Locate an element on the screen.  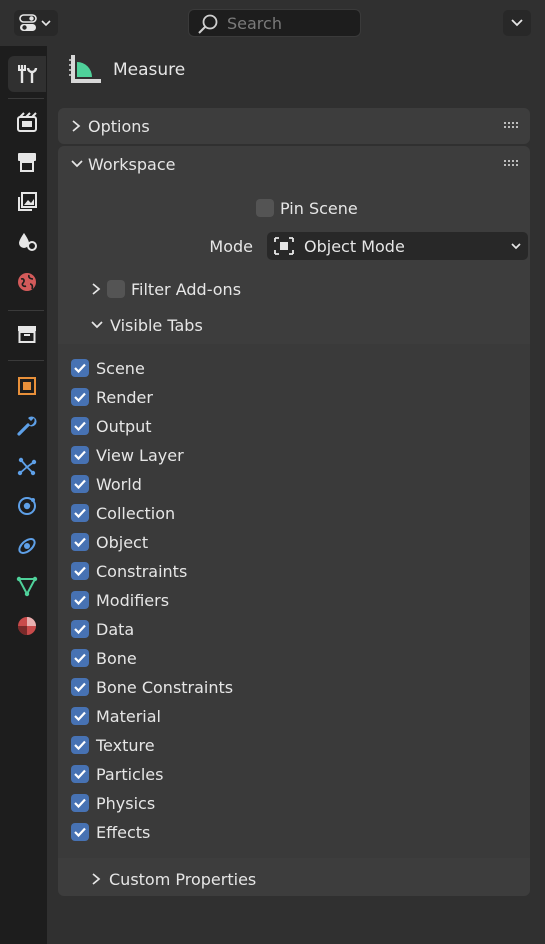
constraints-icon is located at coordinates (27, 546).